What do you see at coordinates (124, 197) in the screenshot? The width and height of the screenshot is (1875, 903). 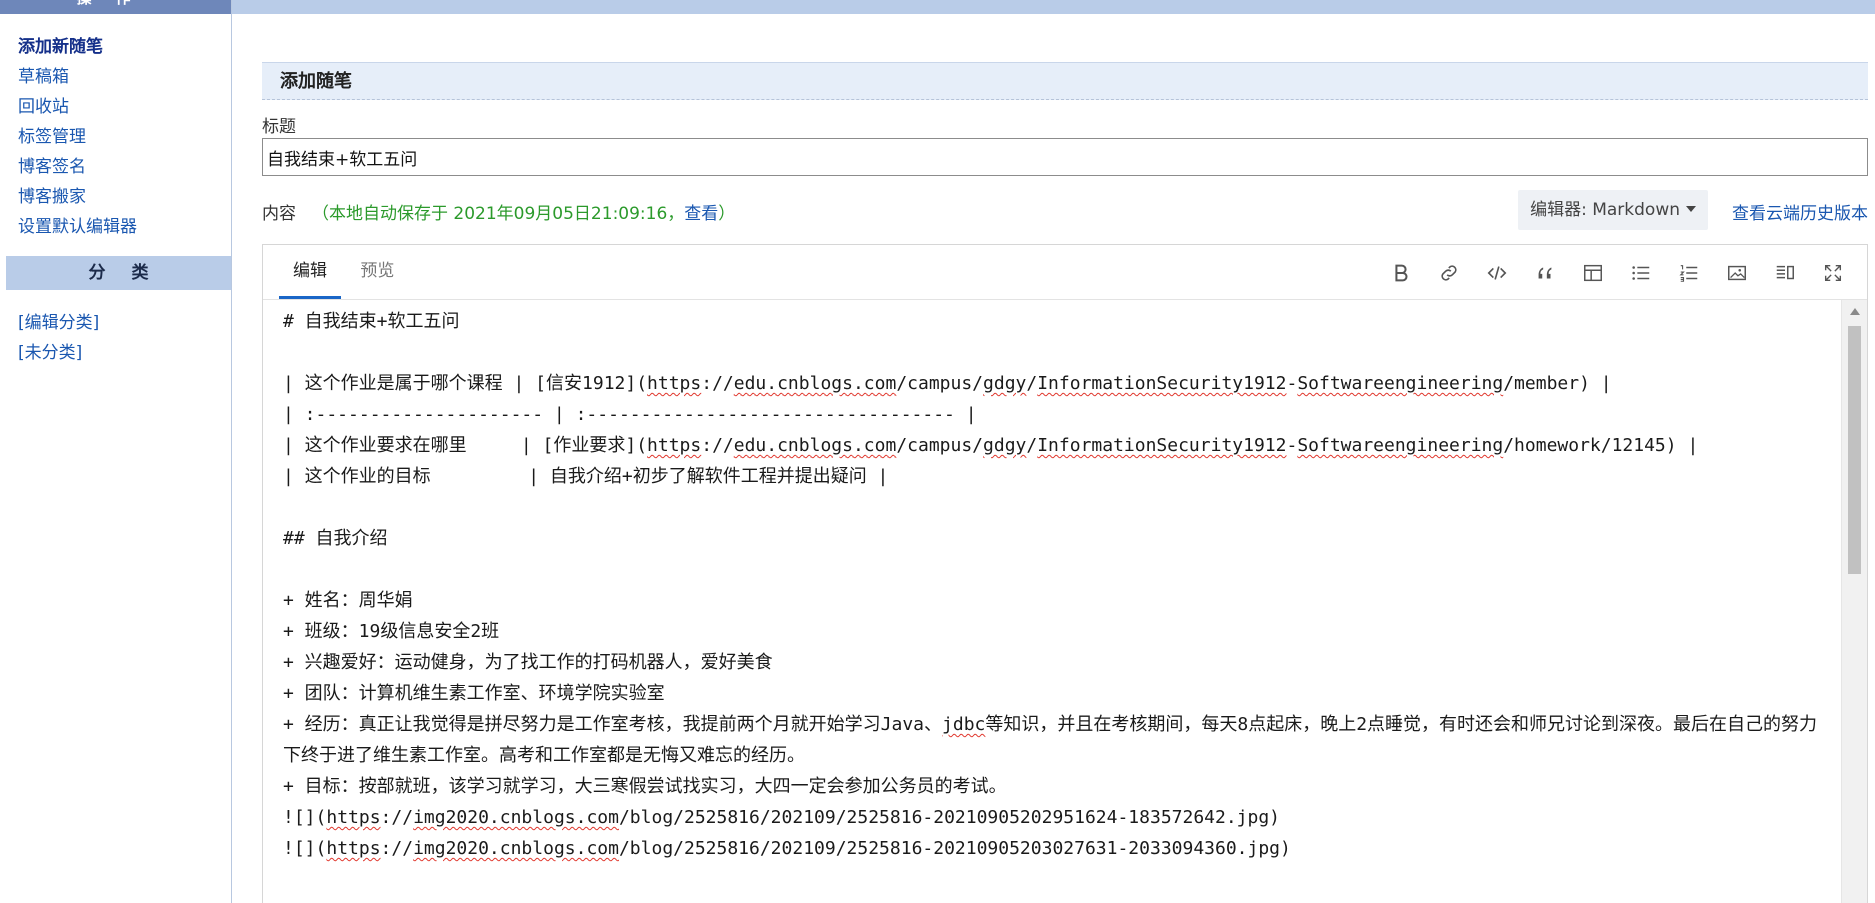 I see `sidebar-item-migrate: 博客搬家` at bounding box center [124, 197].